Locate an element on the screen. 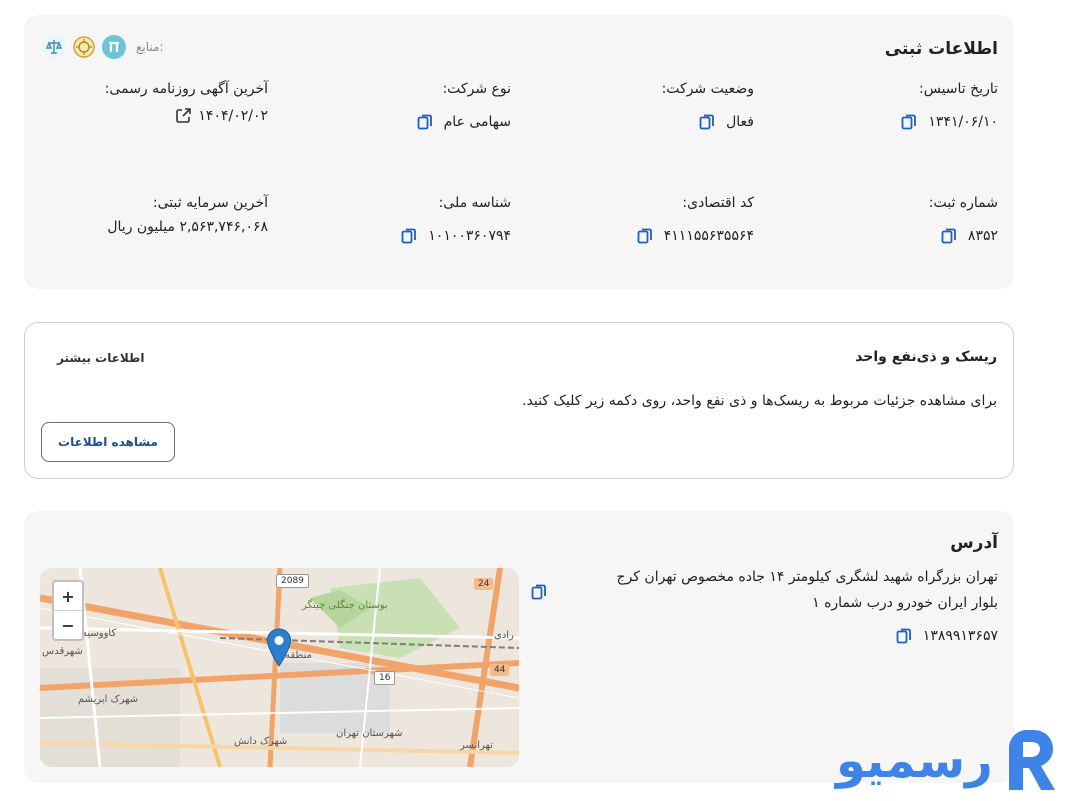 Image resolution: width=1090 pixels, height=801 pixels. address-line-2: بلوار ایران خودرو درب شماره ۱ is located at coordinates (905, 603).